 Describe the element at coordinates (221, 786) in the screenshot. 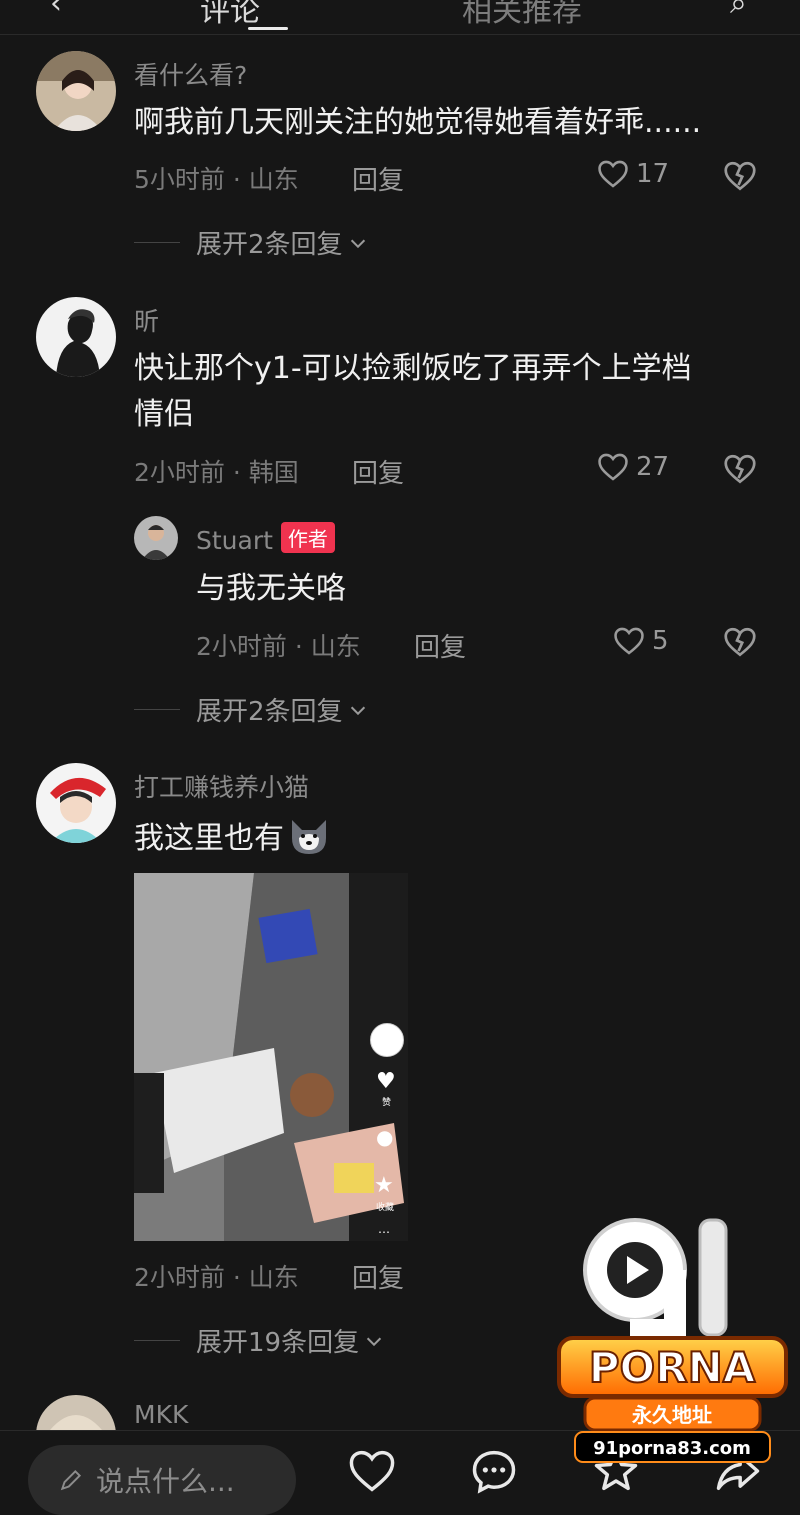

I see `comment-username: 打工赚钱养小猫` at that location.